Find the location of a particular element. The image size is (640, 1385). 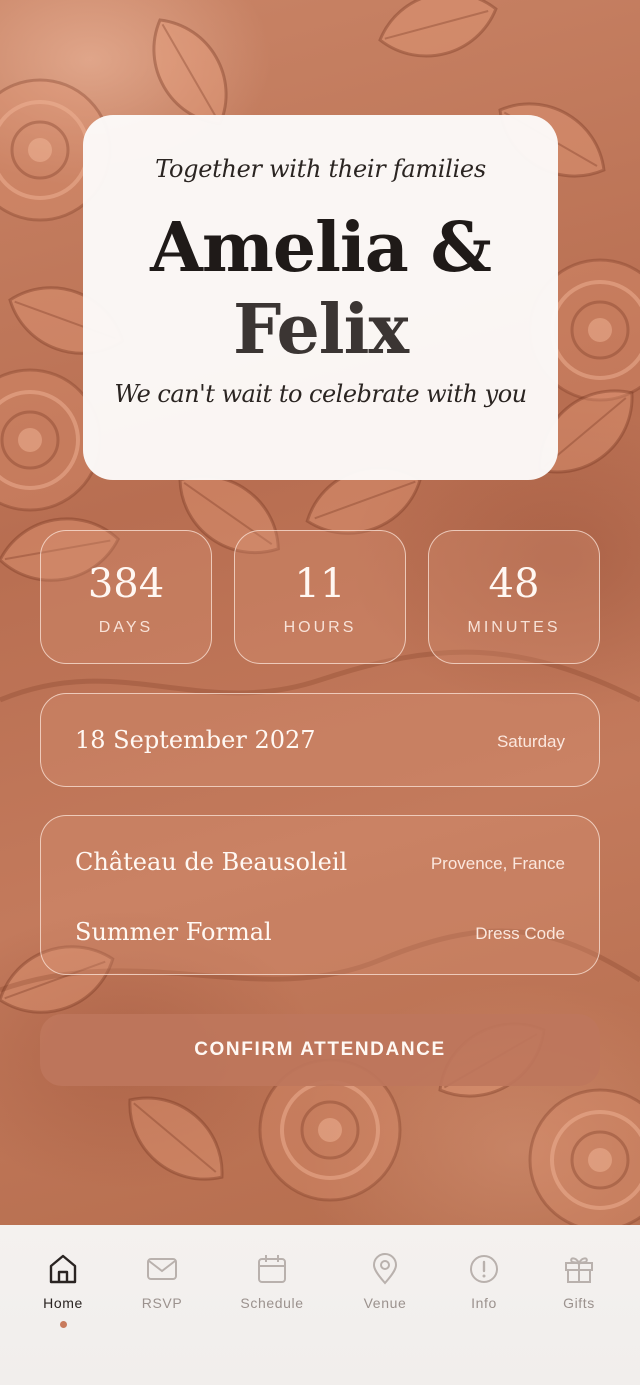

tab-home-label: Home is located at coordinates (63, 1303).